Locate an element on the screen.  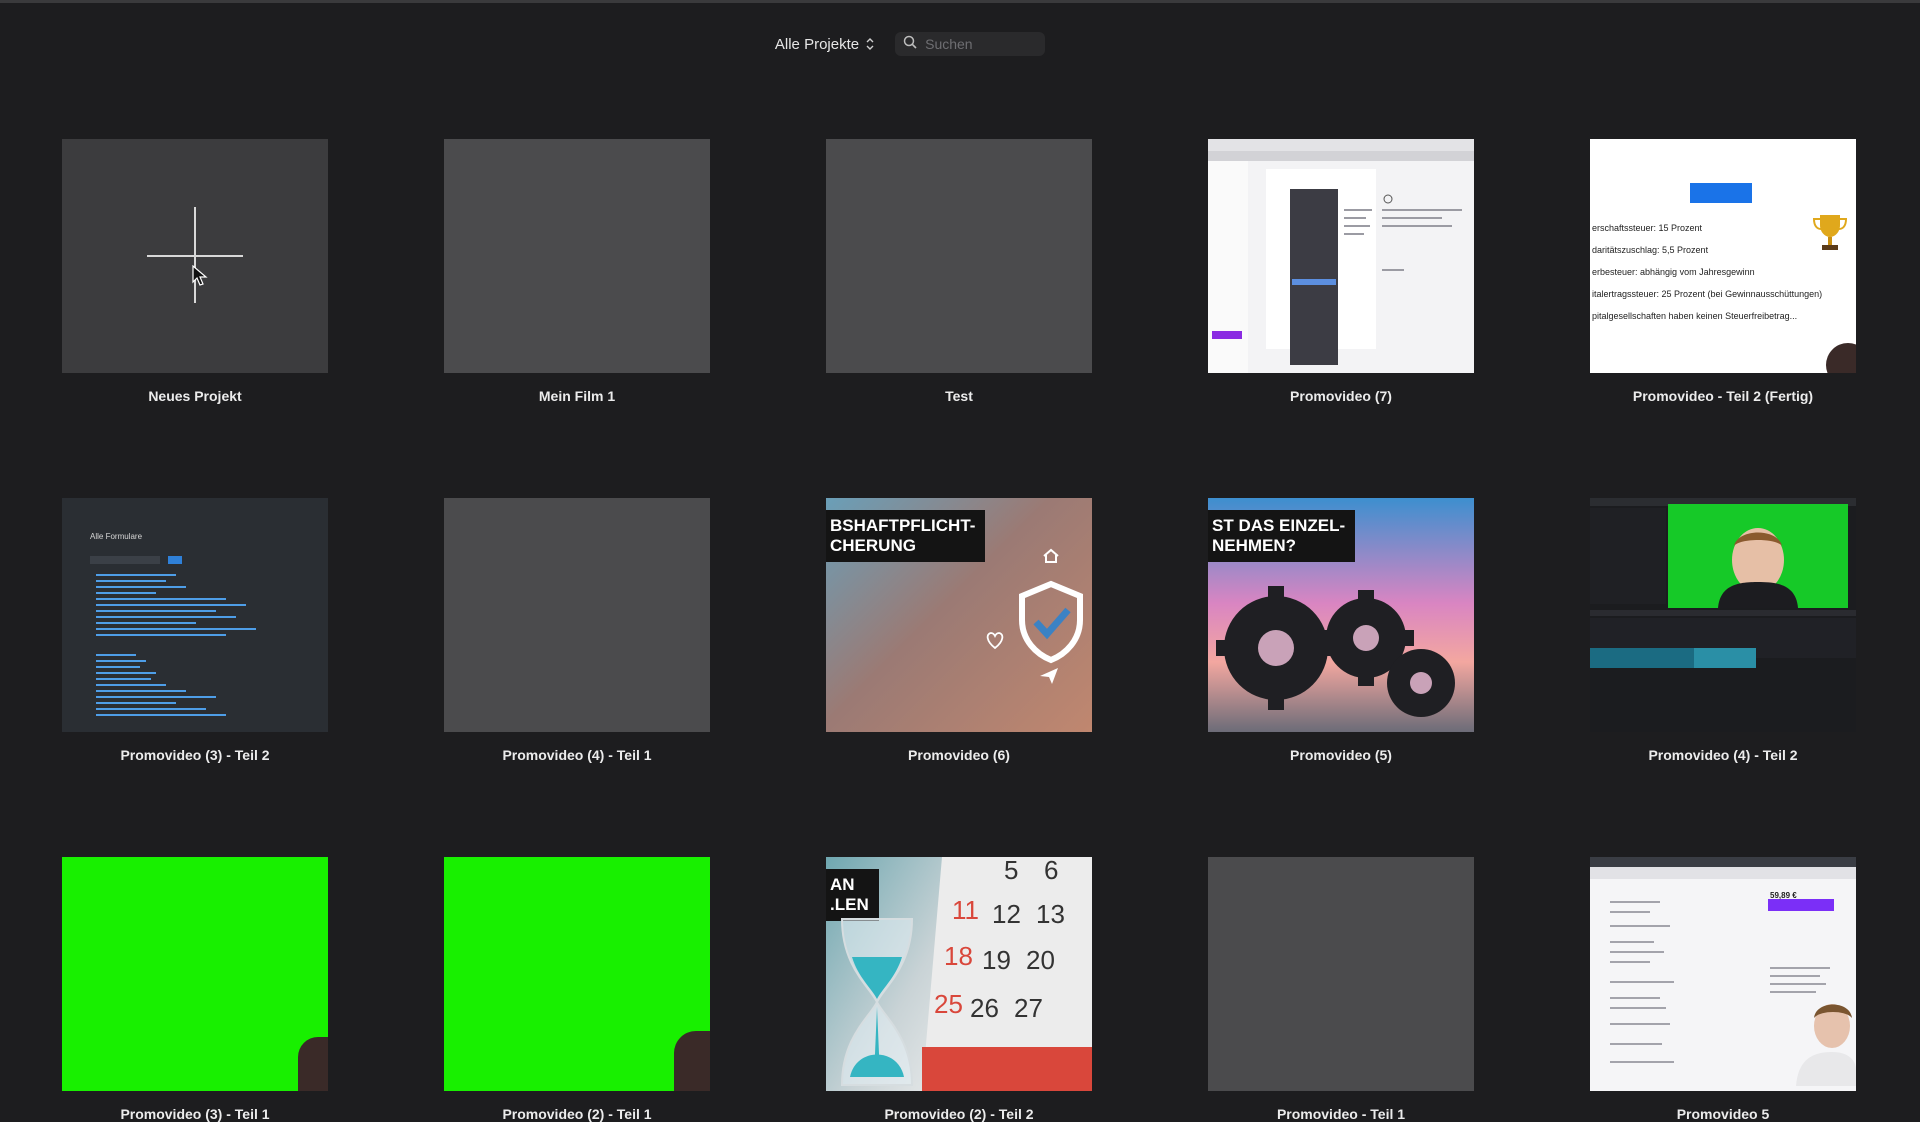
project-title: Neues Projekt is located at coordinates (195, 396).